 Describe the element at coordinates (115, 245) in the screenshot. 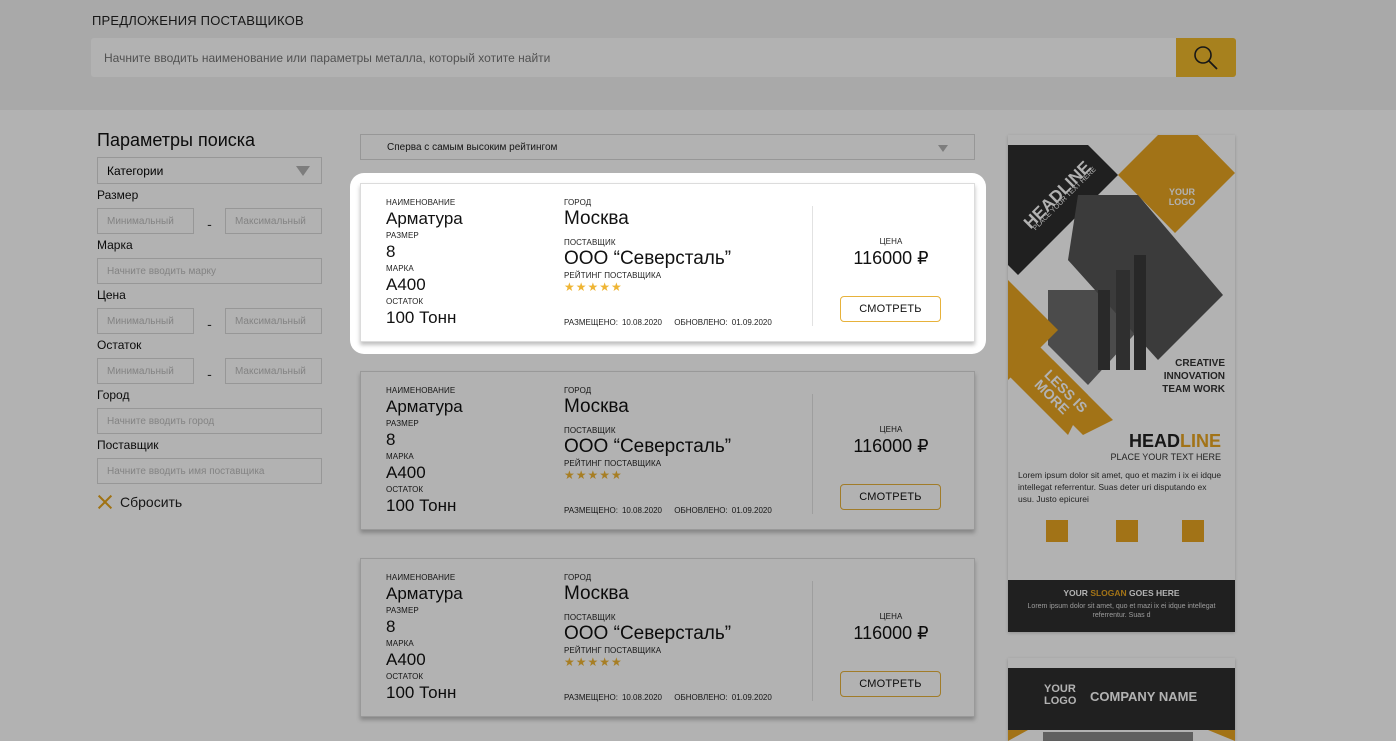

I see `brand-label: Марка` at that location.